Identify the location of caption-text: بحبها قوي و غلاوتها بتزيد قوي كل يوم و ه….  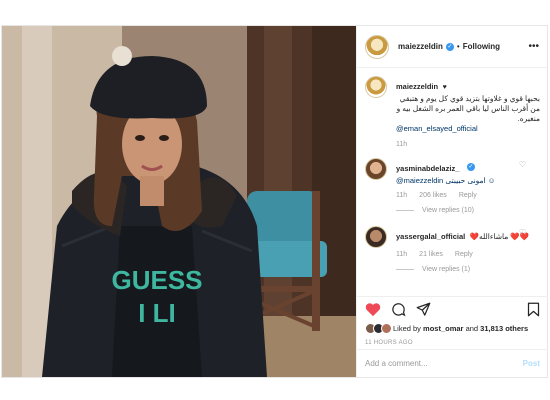
(468, 108).